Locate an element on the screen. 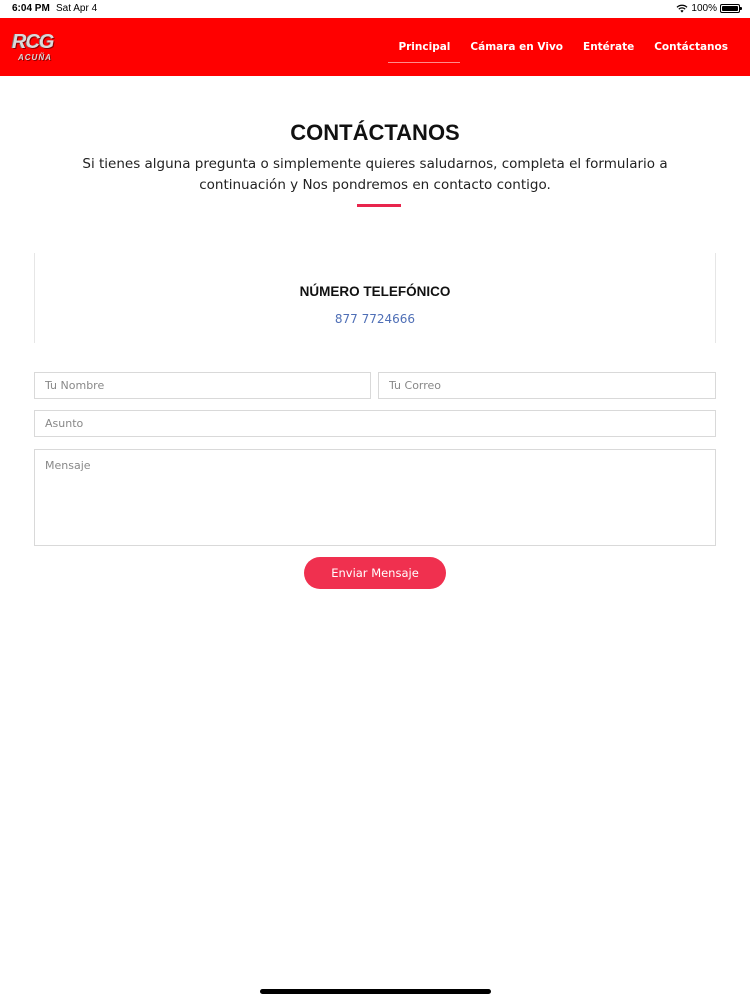  subject-input is located at coordinates (375, 423).